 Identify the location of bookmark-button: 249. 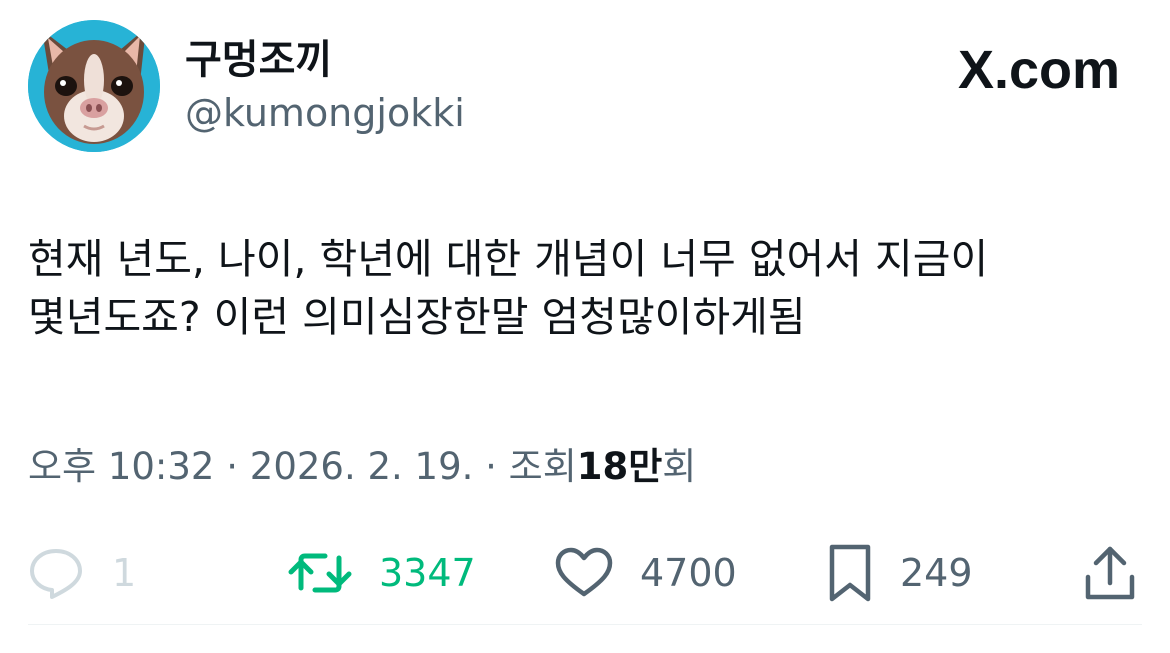
(899, 573).